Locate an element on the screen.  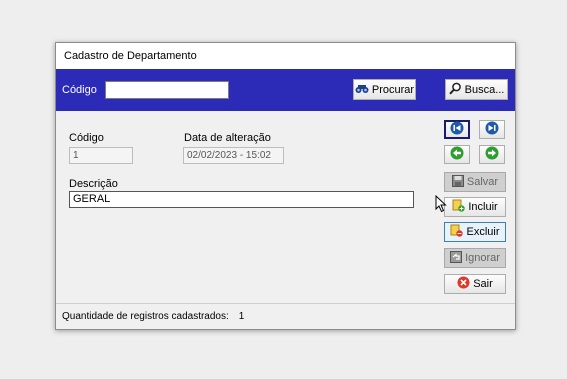
magnifier-icon is located at coordinates (455, 90).